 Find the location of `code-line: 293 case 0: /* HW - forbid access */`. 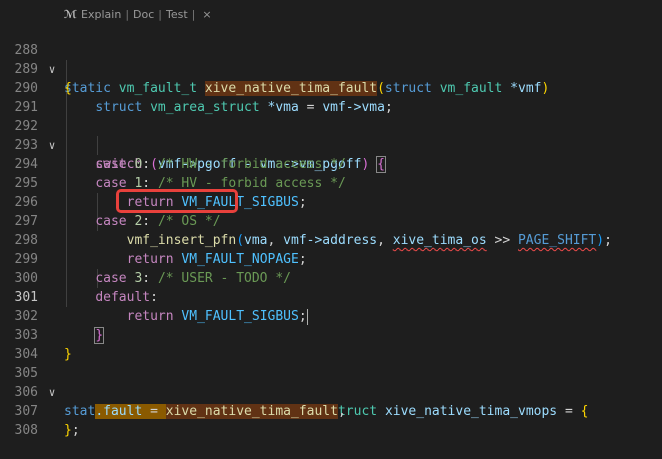

code-line: 293 case 0: /* HW - forbid access */ is located at coordinates (331, 144).